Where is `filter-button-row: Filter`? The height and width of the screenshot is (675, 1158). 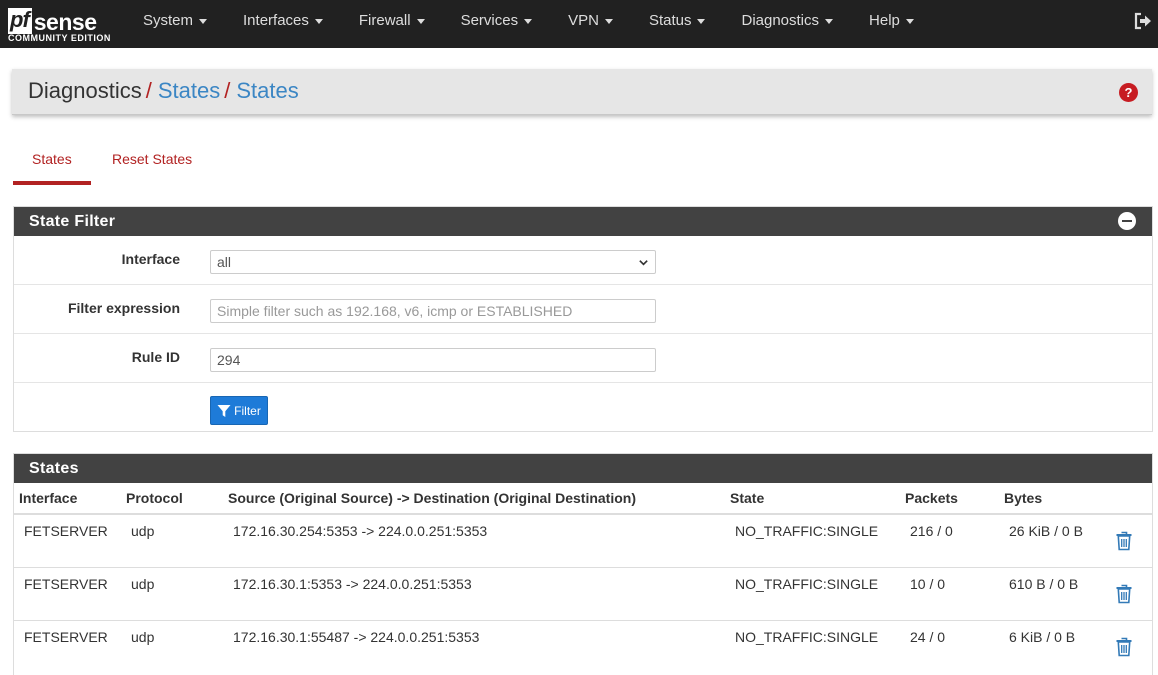 filter-button-row: Filter is located at coordinates (583, 407).